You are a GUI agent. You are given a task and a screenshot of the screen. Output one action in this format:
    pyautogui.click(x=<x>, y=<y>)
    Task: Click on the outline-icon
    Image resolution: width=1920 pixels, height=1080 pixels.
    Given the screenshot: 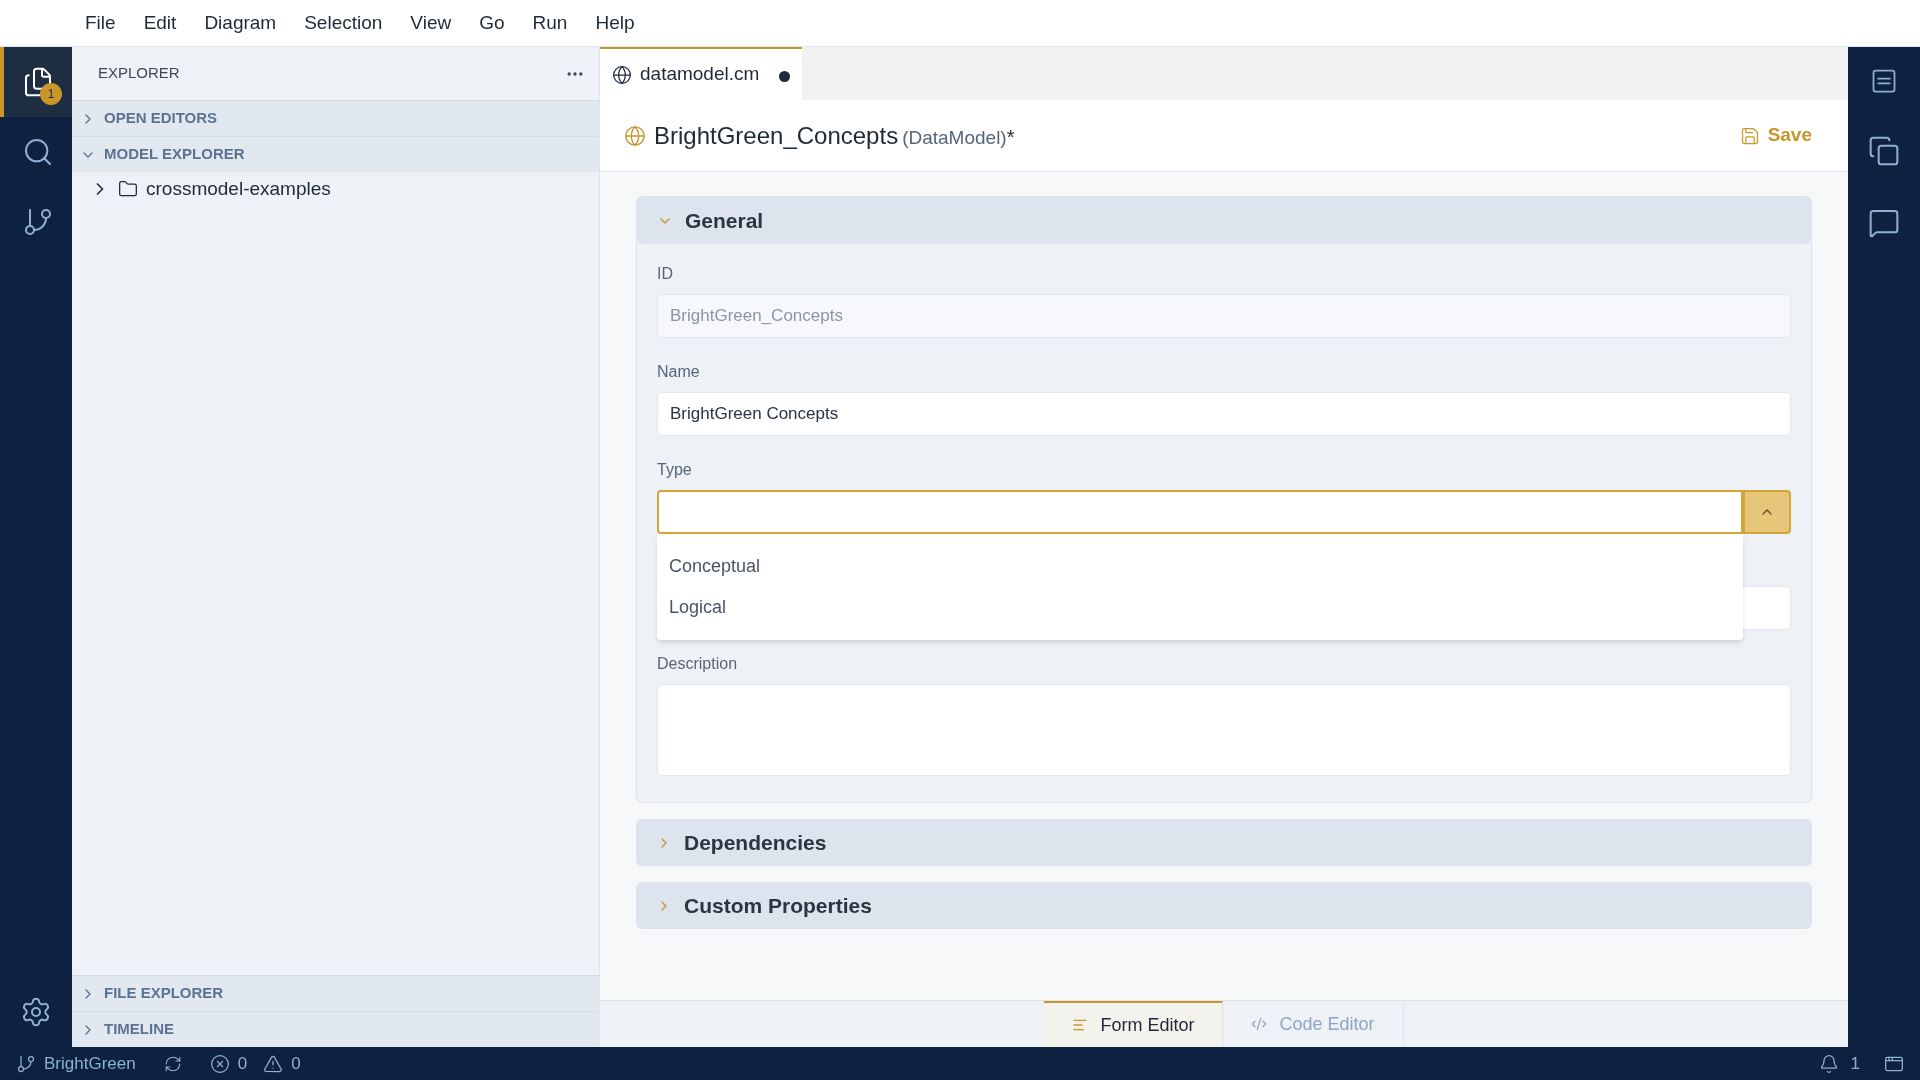 What is the action you would take?
    pyautogui.click(x=1884, y=81)
    